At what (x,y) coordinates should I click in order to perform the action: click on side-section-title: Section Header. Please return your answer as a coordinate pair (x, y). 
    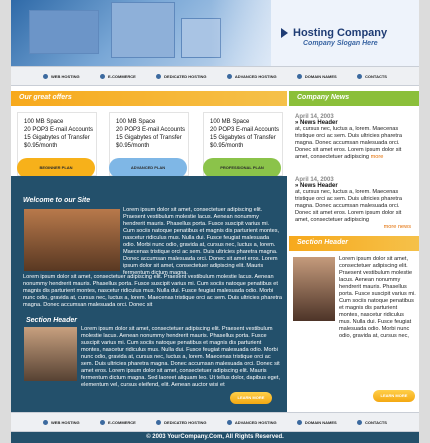
    Looking at the image, I should click on (354, 243).